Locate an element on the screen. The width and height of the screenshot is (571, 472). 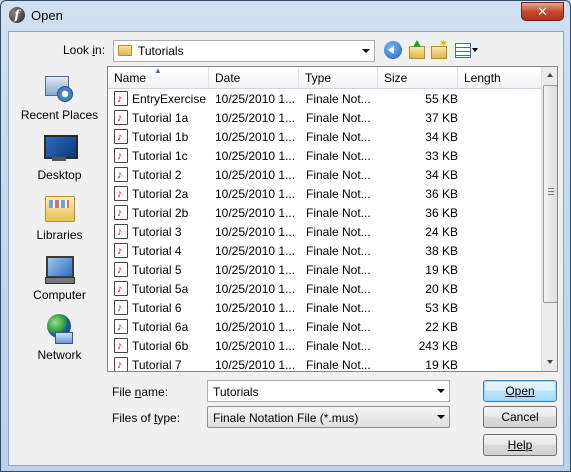
file-name-cell: Tutorial 6a is located at coordinates (164, 327).